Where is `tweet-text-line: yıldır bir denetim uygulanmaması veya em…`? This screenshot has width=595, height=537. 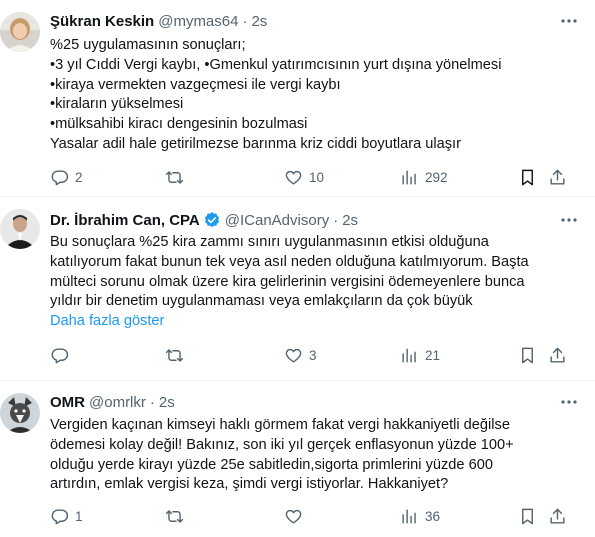
tweet-text-line: yıldır bir denetim uygulanmaması veya em… is located at coordinates (261, 301).